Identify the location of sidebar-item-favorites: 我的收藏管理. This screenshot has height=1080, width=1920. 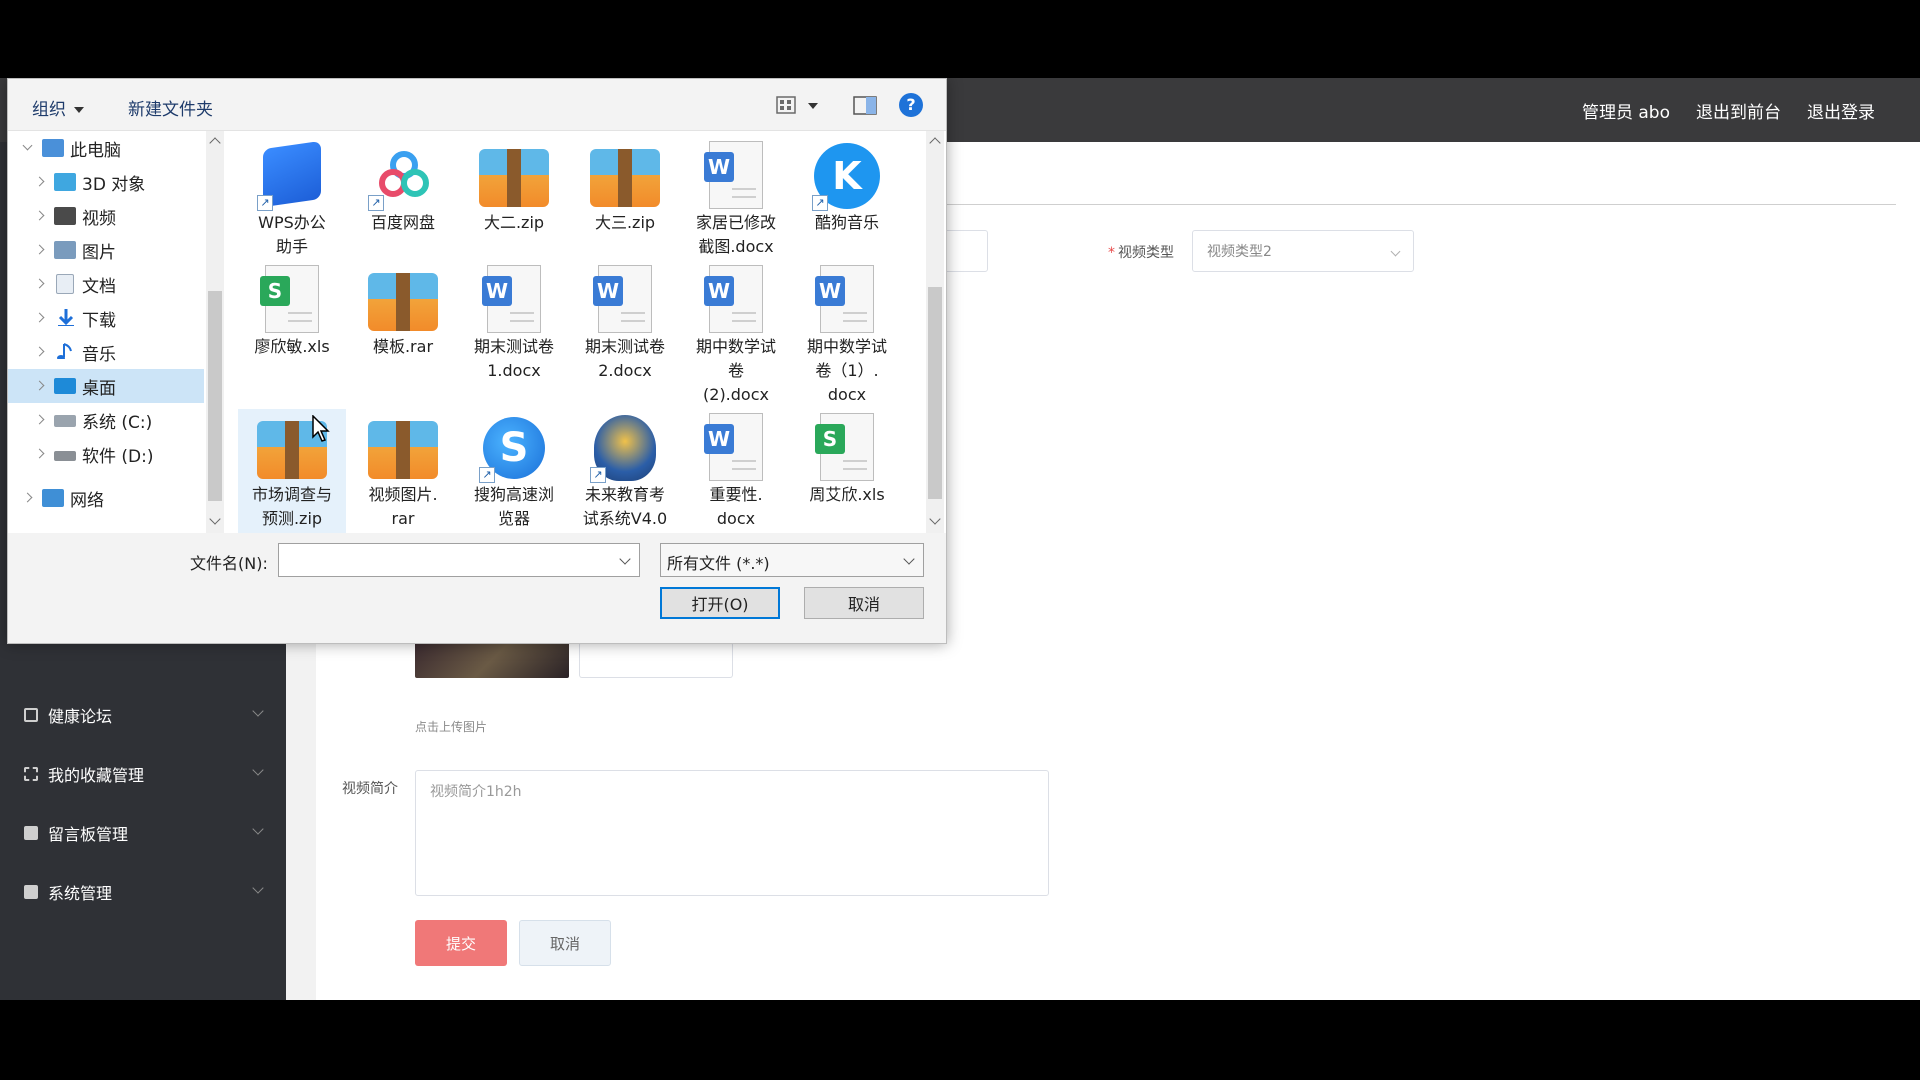
(143, 774).